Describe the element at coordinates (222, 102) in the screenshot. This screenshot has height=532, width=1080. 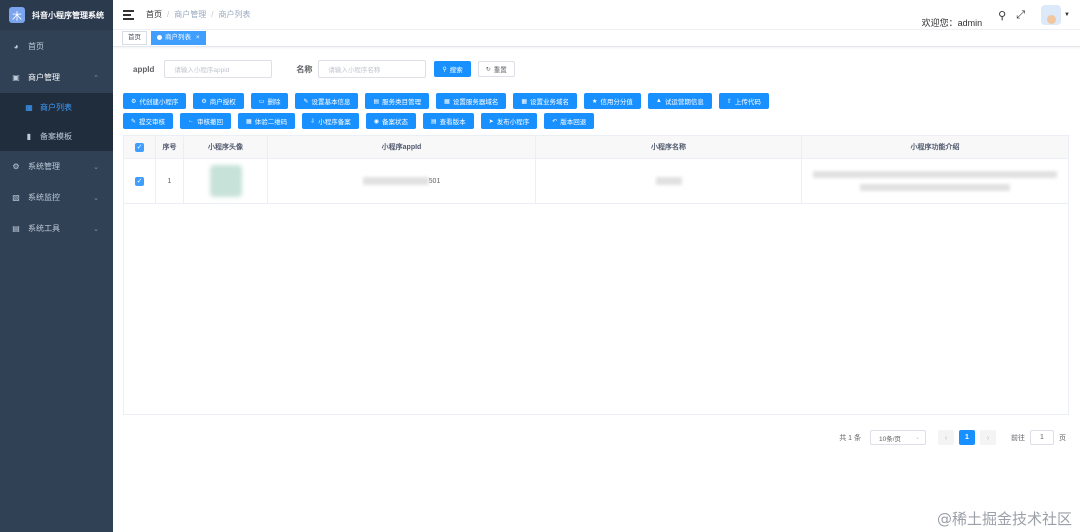
I see `button-label: 商户授权` at that location.